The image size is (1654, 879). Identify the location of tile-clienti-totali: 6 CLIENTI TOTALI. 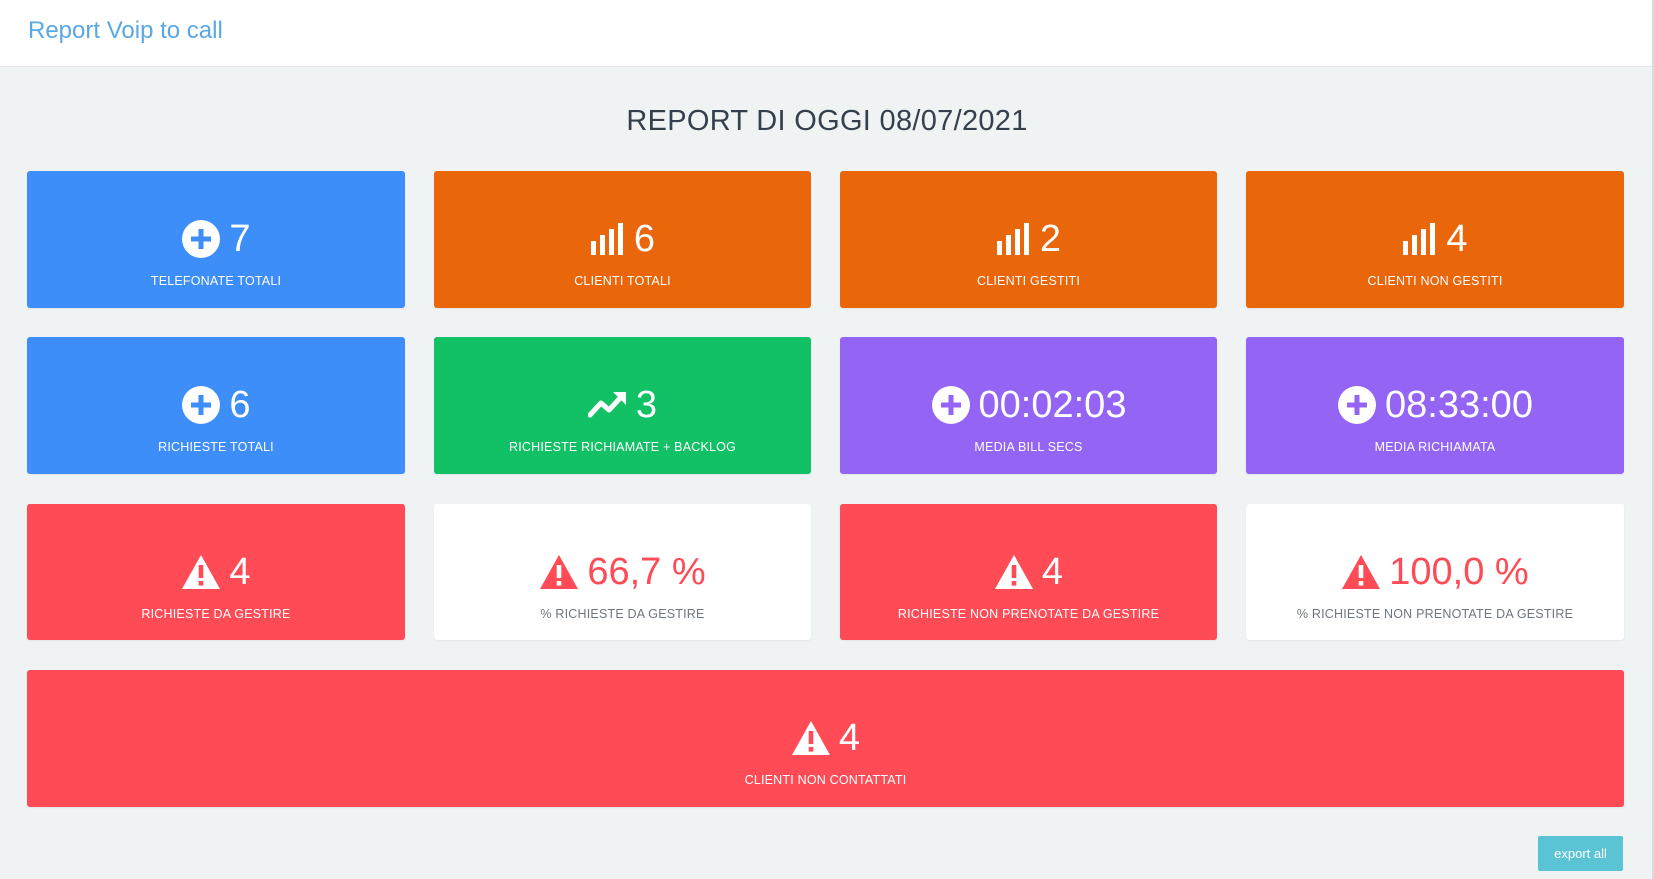
(622, 239).